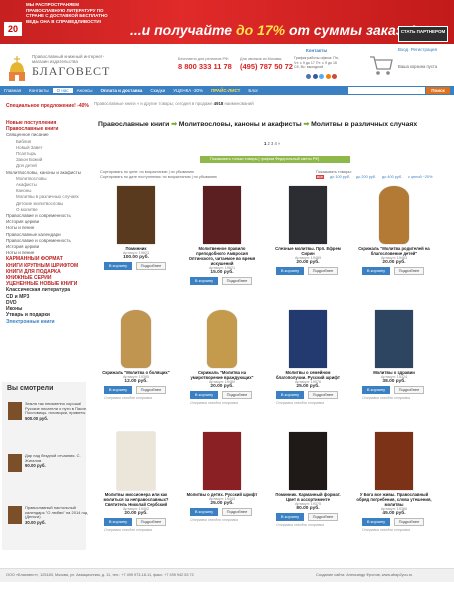 The image size is (454, 602). I want to click on product-buttons: В корзину Подробнее, so click(308, 517).